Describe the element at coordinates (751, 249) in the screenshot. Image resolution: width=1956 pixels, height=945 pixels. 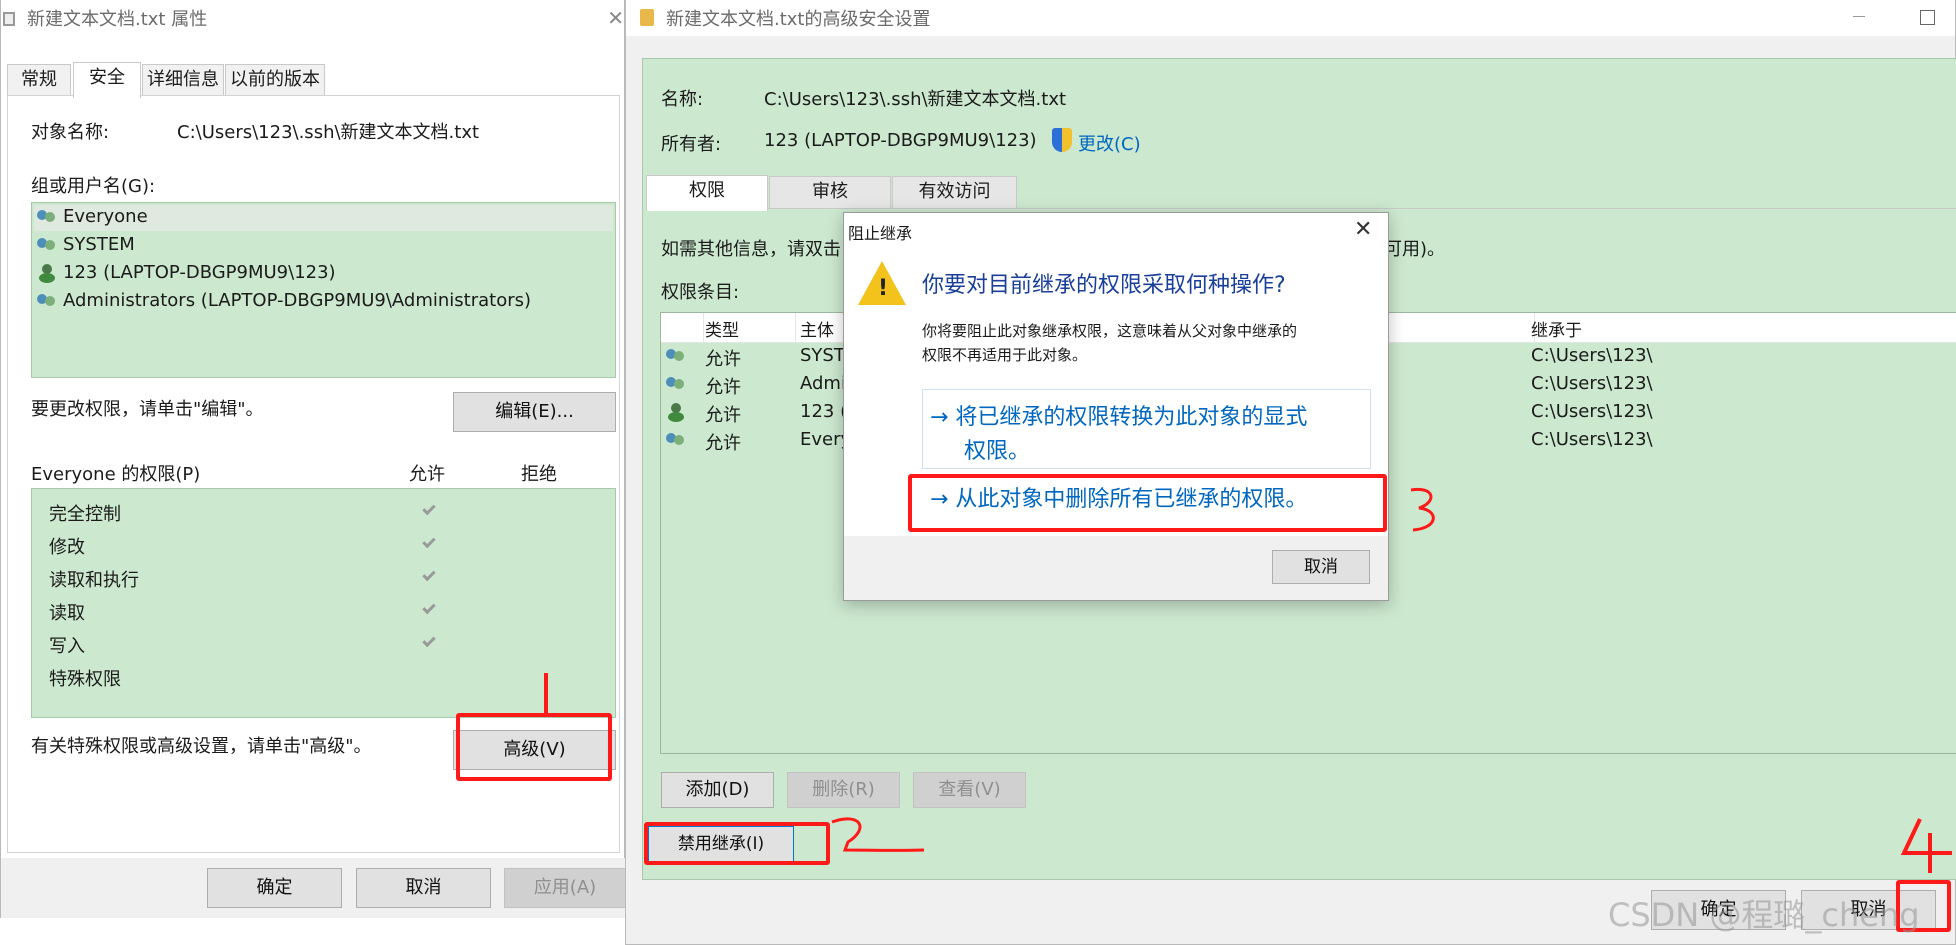
I see `info-text: 如需其他信息，请双击` at that location.